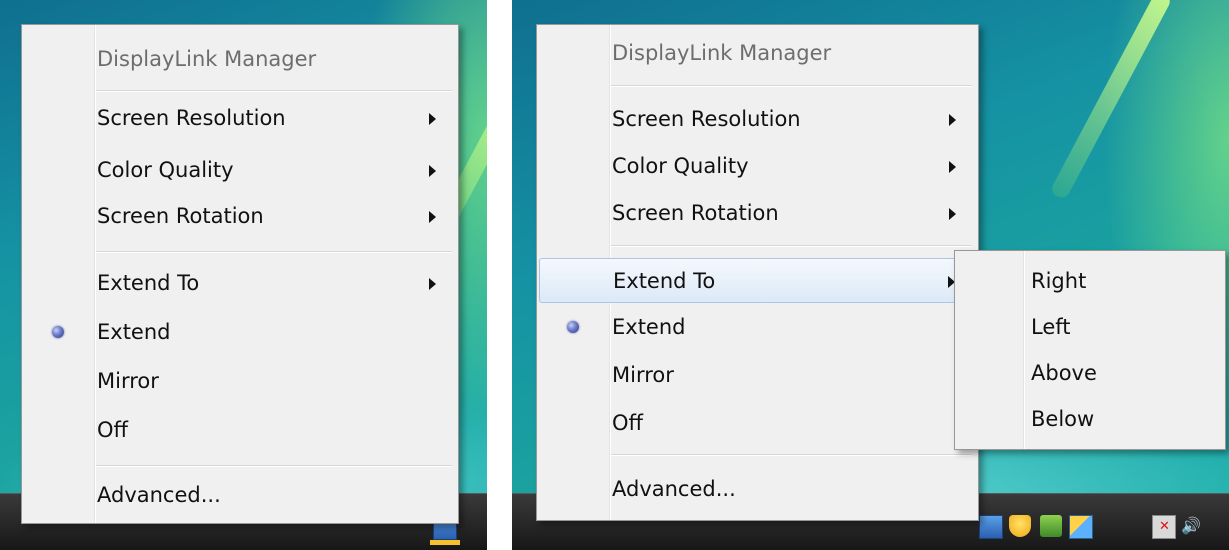  What do you see at coordinates (1090, 281) in the screenshot?
I see `submenu-item-right: Right` at bounding box center [1090, 281].